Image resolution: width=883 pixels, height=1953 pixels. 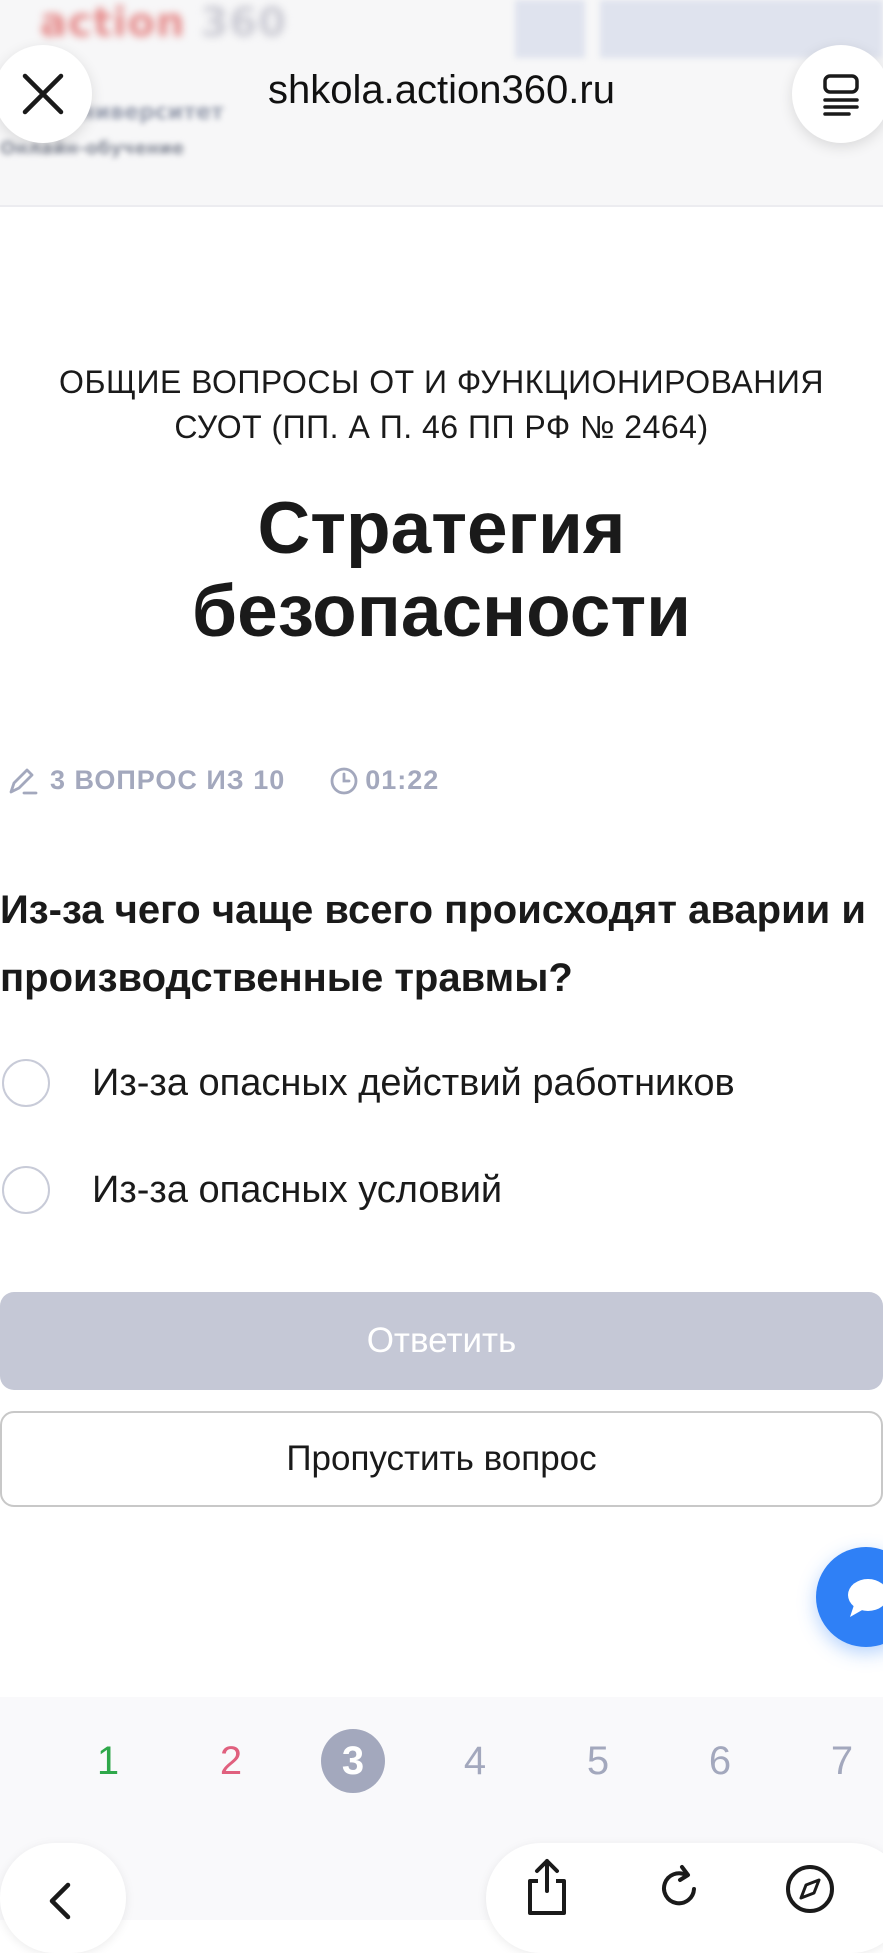 I want to click on page-number-current: 3, so click(x=353, y=1761).